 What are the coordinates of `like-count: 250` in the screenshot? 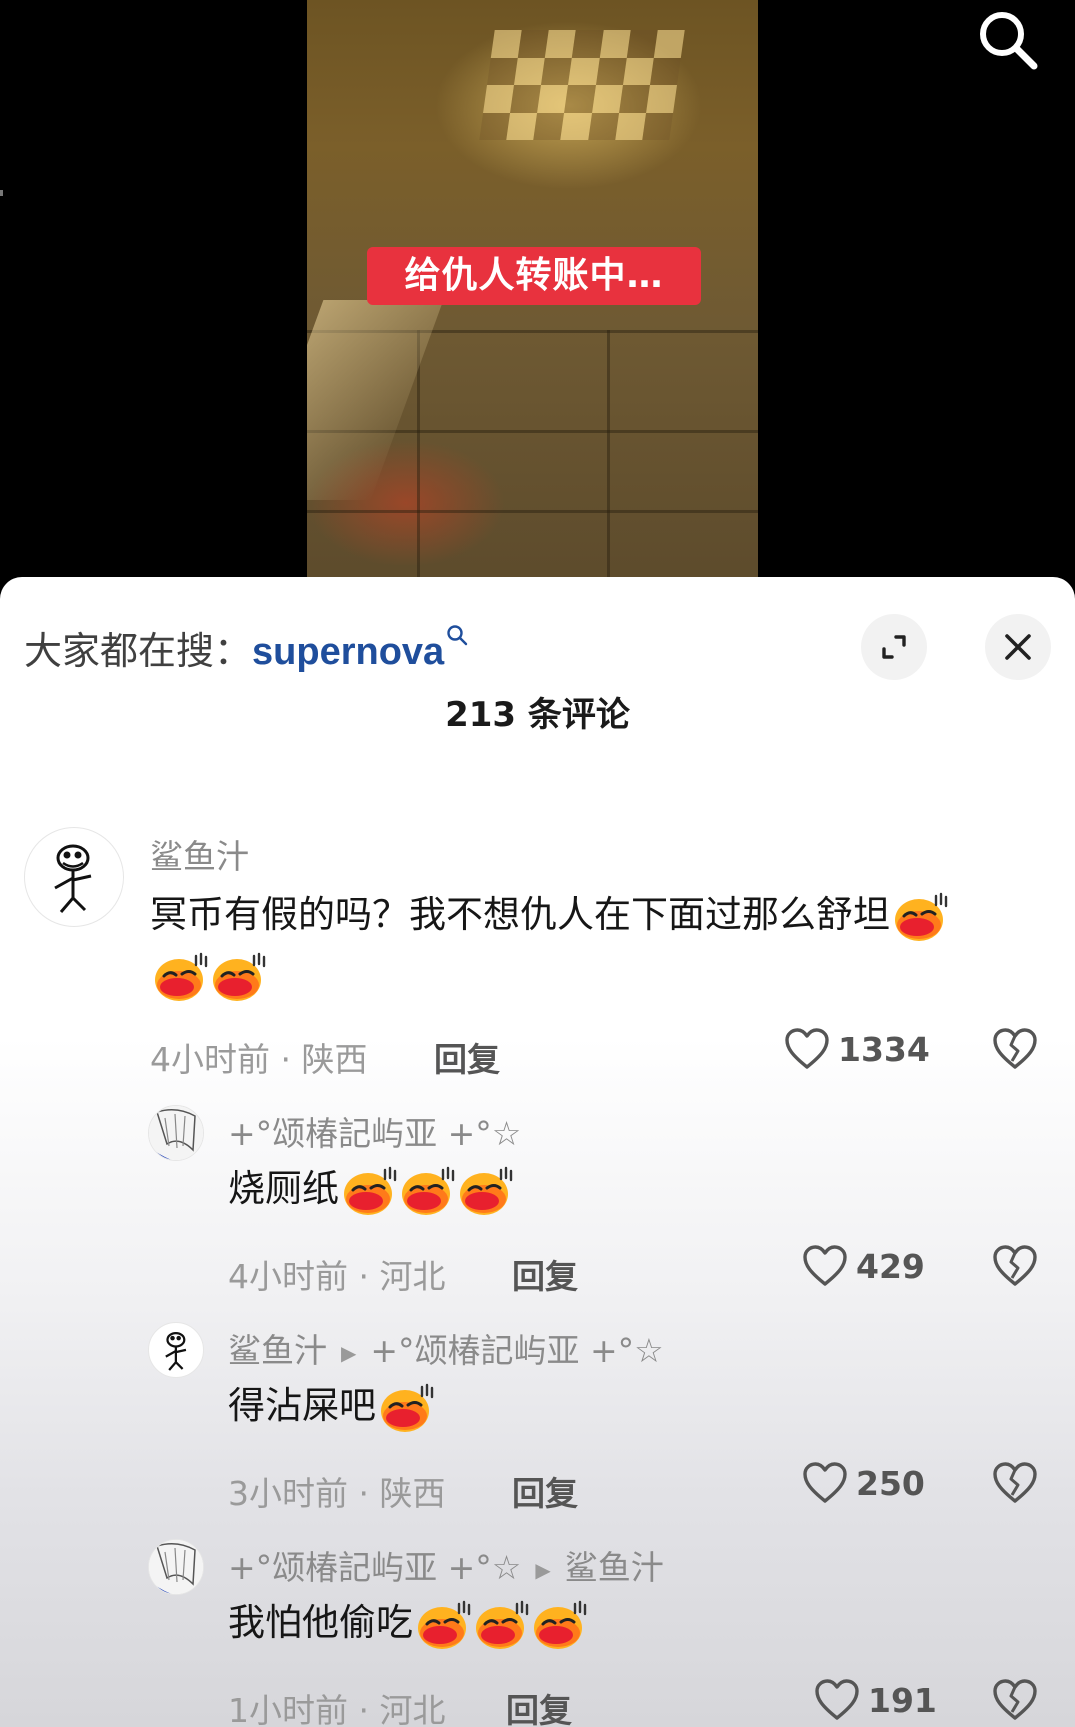 It's located at (890, 1483).